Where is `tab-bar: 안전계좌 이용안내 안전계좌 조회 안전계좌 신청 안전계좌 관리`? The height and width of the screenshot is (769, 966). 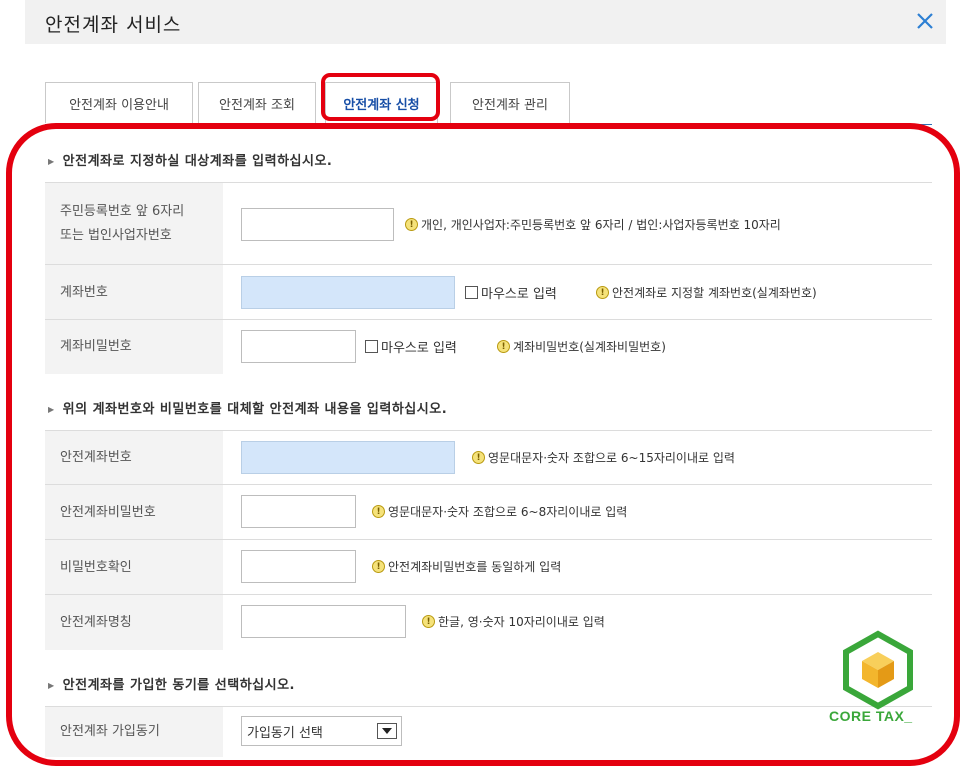
tab-bar: 안전계좌 이용안내 안전계좌 조회 안전계좌 신청 안전계좌 관리 is located at coordinates (488, 103).